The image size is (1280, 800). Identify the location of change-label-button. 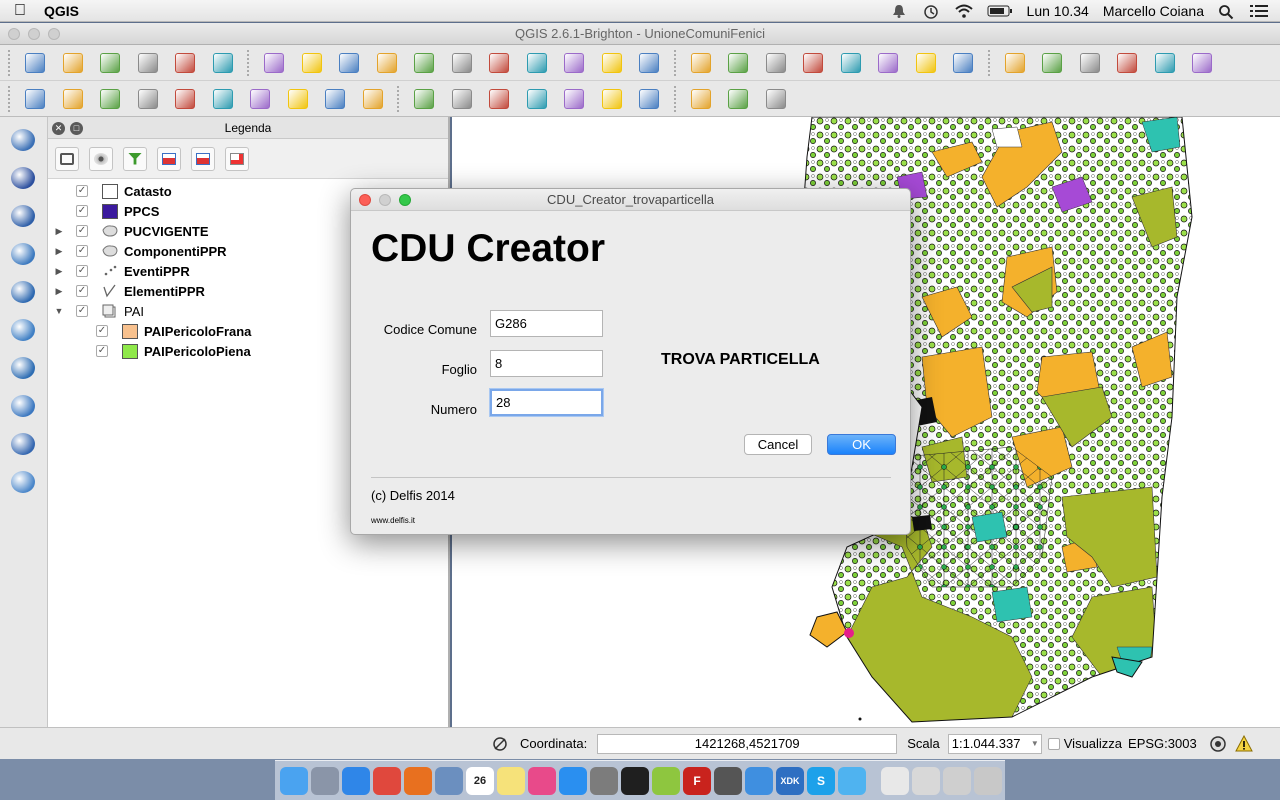
(649, 99).